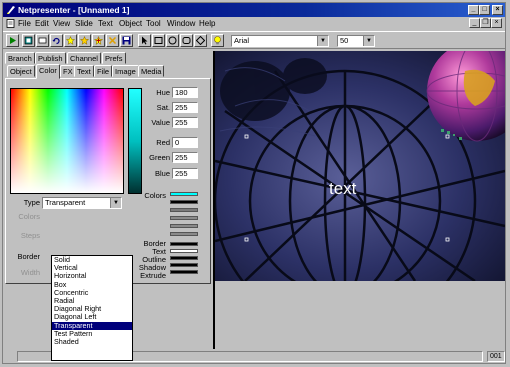 The image size is (510, 367). What do you see at coordinates (11, 10) in the screenshot?
I see `app-icon` at bounding box center [11, 10].